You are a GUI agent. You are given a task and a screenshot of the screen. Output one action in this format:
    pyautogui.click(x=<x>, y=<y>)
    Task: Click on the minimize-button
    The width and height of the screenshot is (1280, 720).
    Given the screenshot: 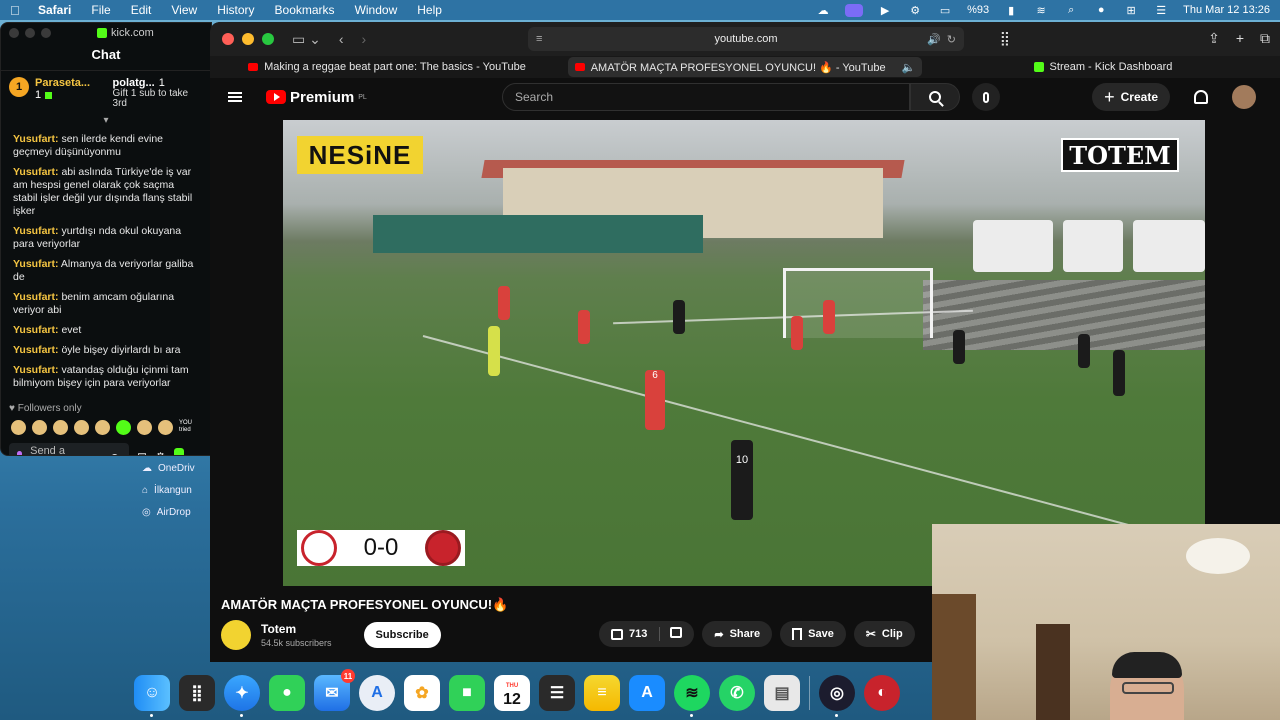 What is the action you would take?
    pyautogui.click(x=248, y=39)
    